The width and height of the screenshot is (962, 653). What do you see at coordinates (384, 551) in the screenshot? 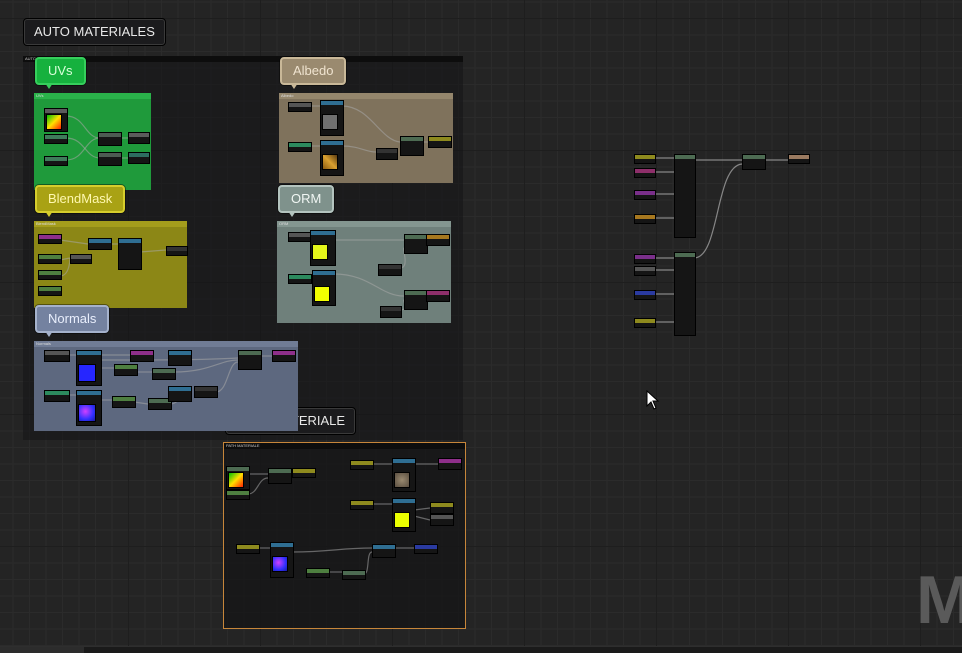
I see `path-lerp-node` at bounding box center [384, 551].